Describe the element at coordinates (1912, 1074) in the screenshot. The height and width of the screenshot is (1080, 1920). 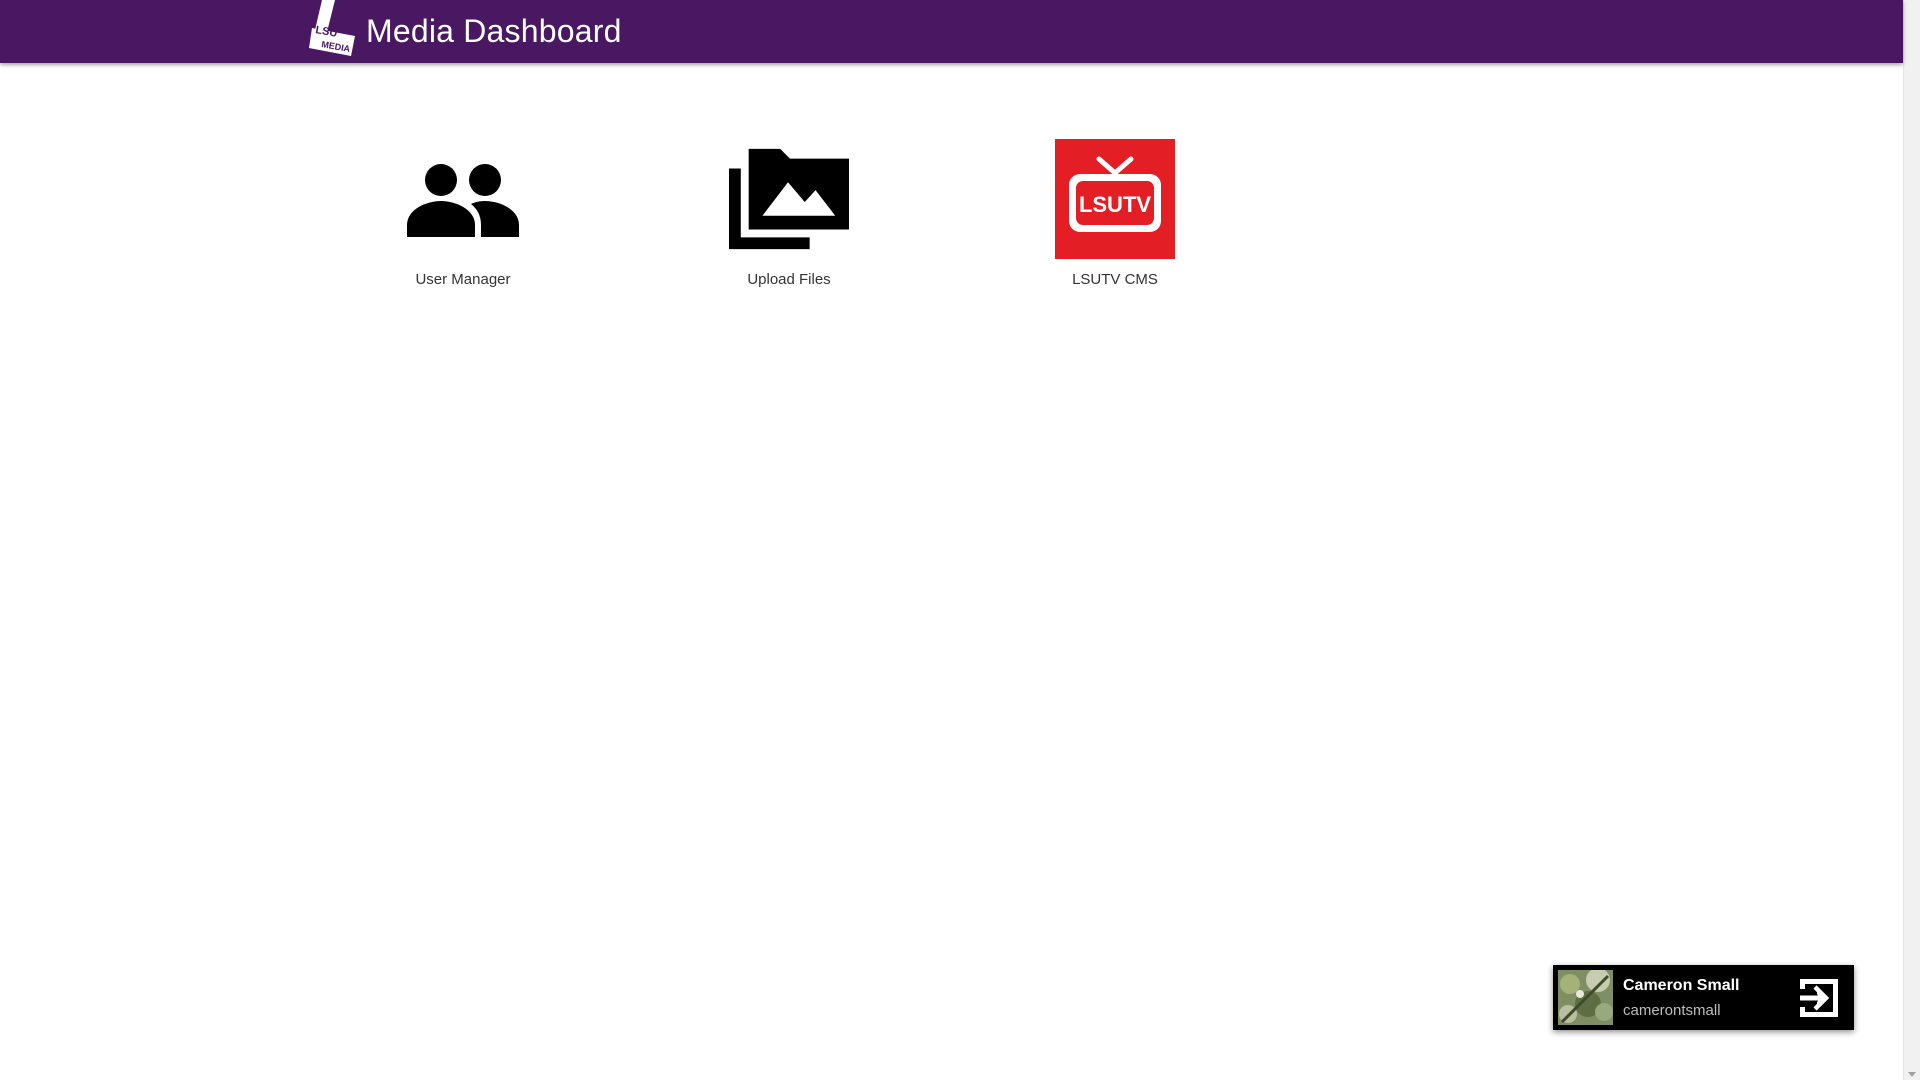
I see `scroll-down-arrow-icon` at that location.